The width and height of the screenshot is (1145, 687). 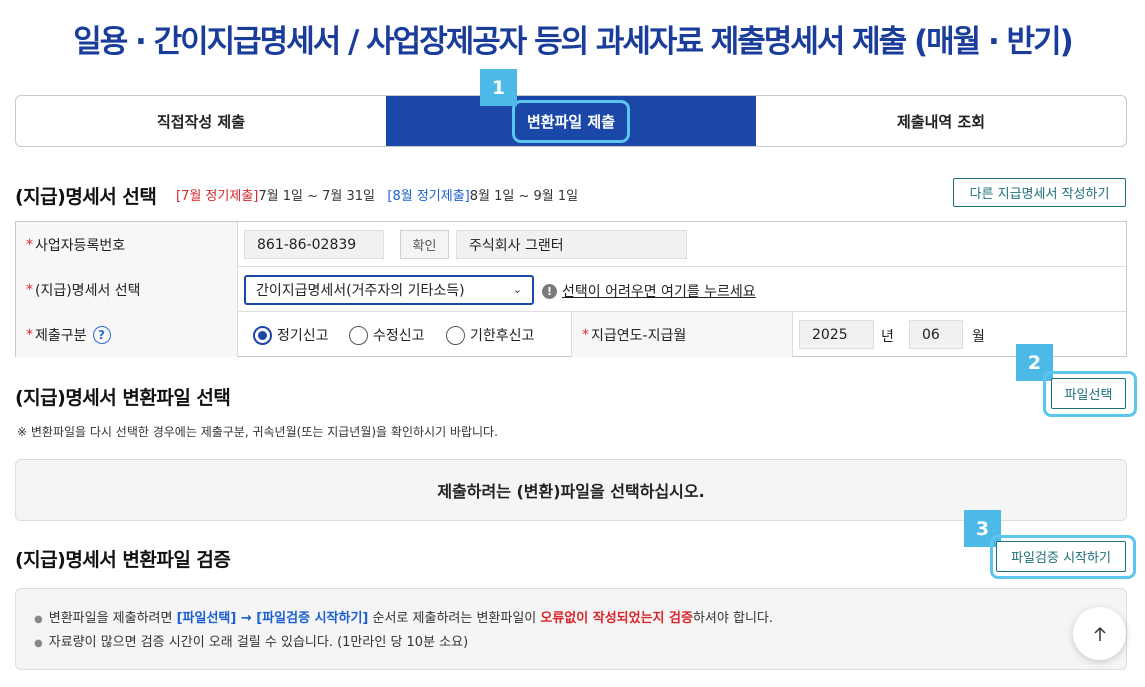 What do you see at coordinates (86, 197) in the screenshot?
I see `section-title-statement-select: (지급)명세서 선택` at bounding box center [86, 197].